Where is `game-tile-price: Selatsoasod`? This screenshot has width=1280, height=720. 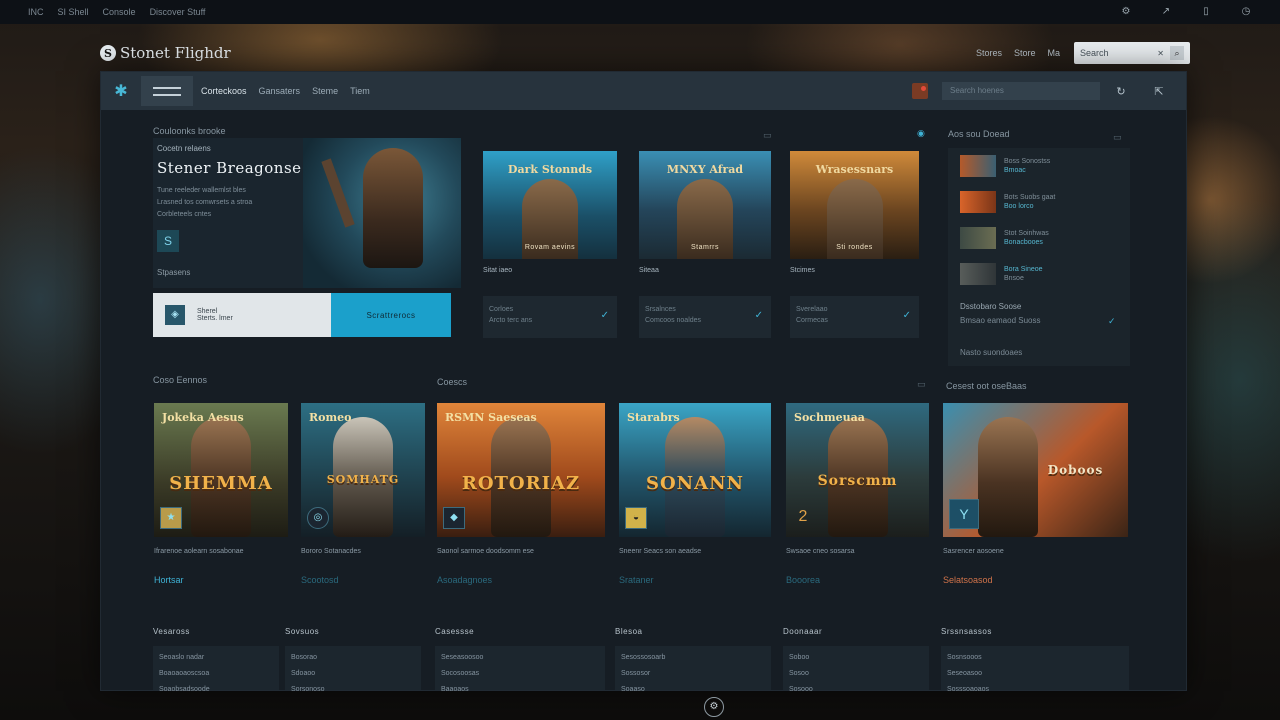
game-tile-price: Selatsoasod is located at coordinates (1035, 580).